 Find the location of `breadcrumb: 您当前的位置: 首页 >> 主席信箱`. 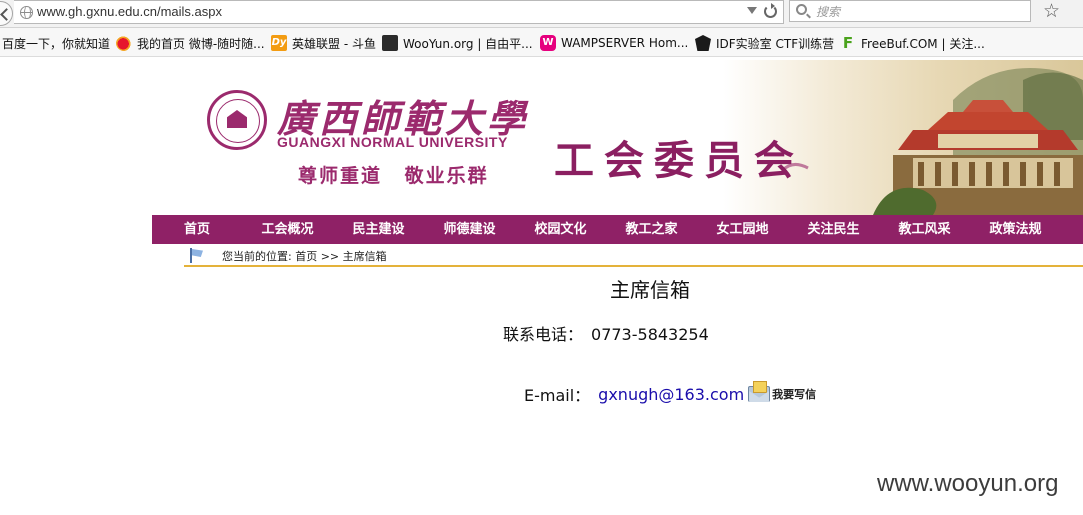

breadcrumb: 您当前的位置: 首页 >> 主席信箱 is located at coordinates (633, 255).